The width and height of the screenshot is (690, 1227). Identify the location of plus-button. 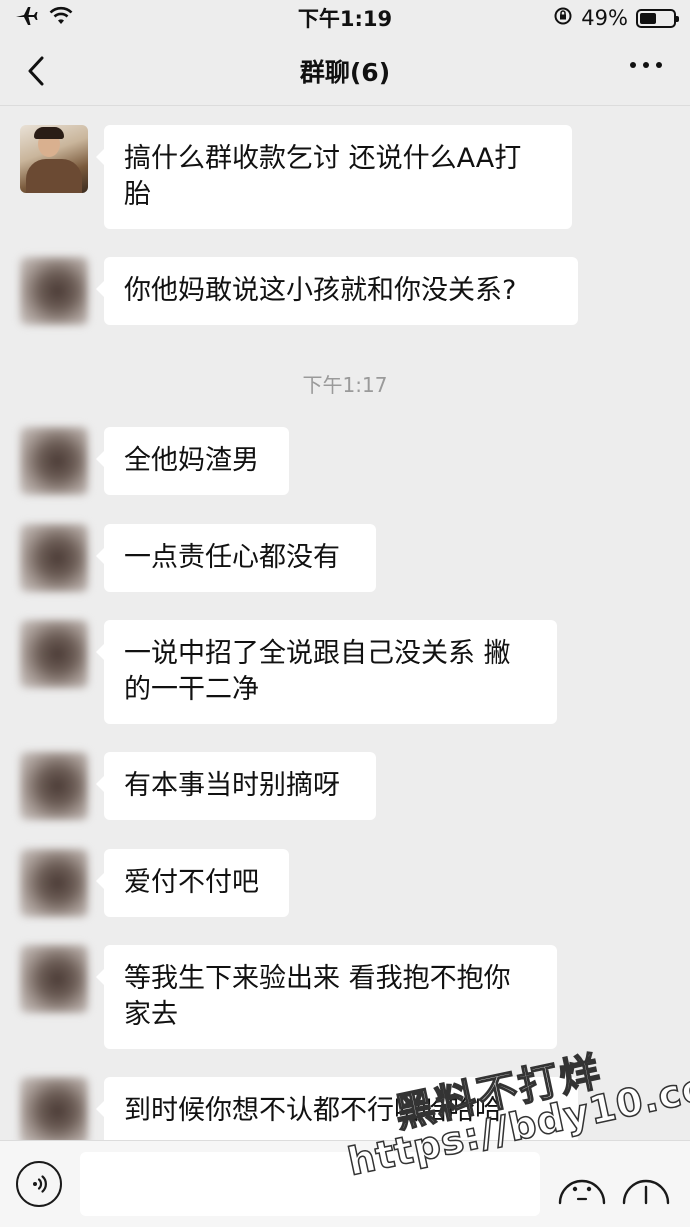
(646, 1185).